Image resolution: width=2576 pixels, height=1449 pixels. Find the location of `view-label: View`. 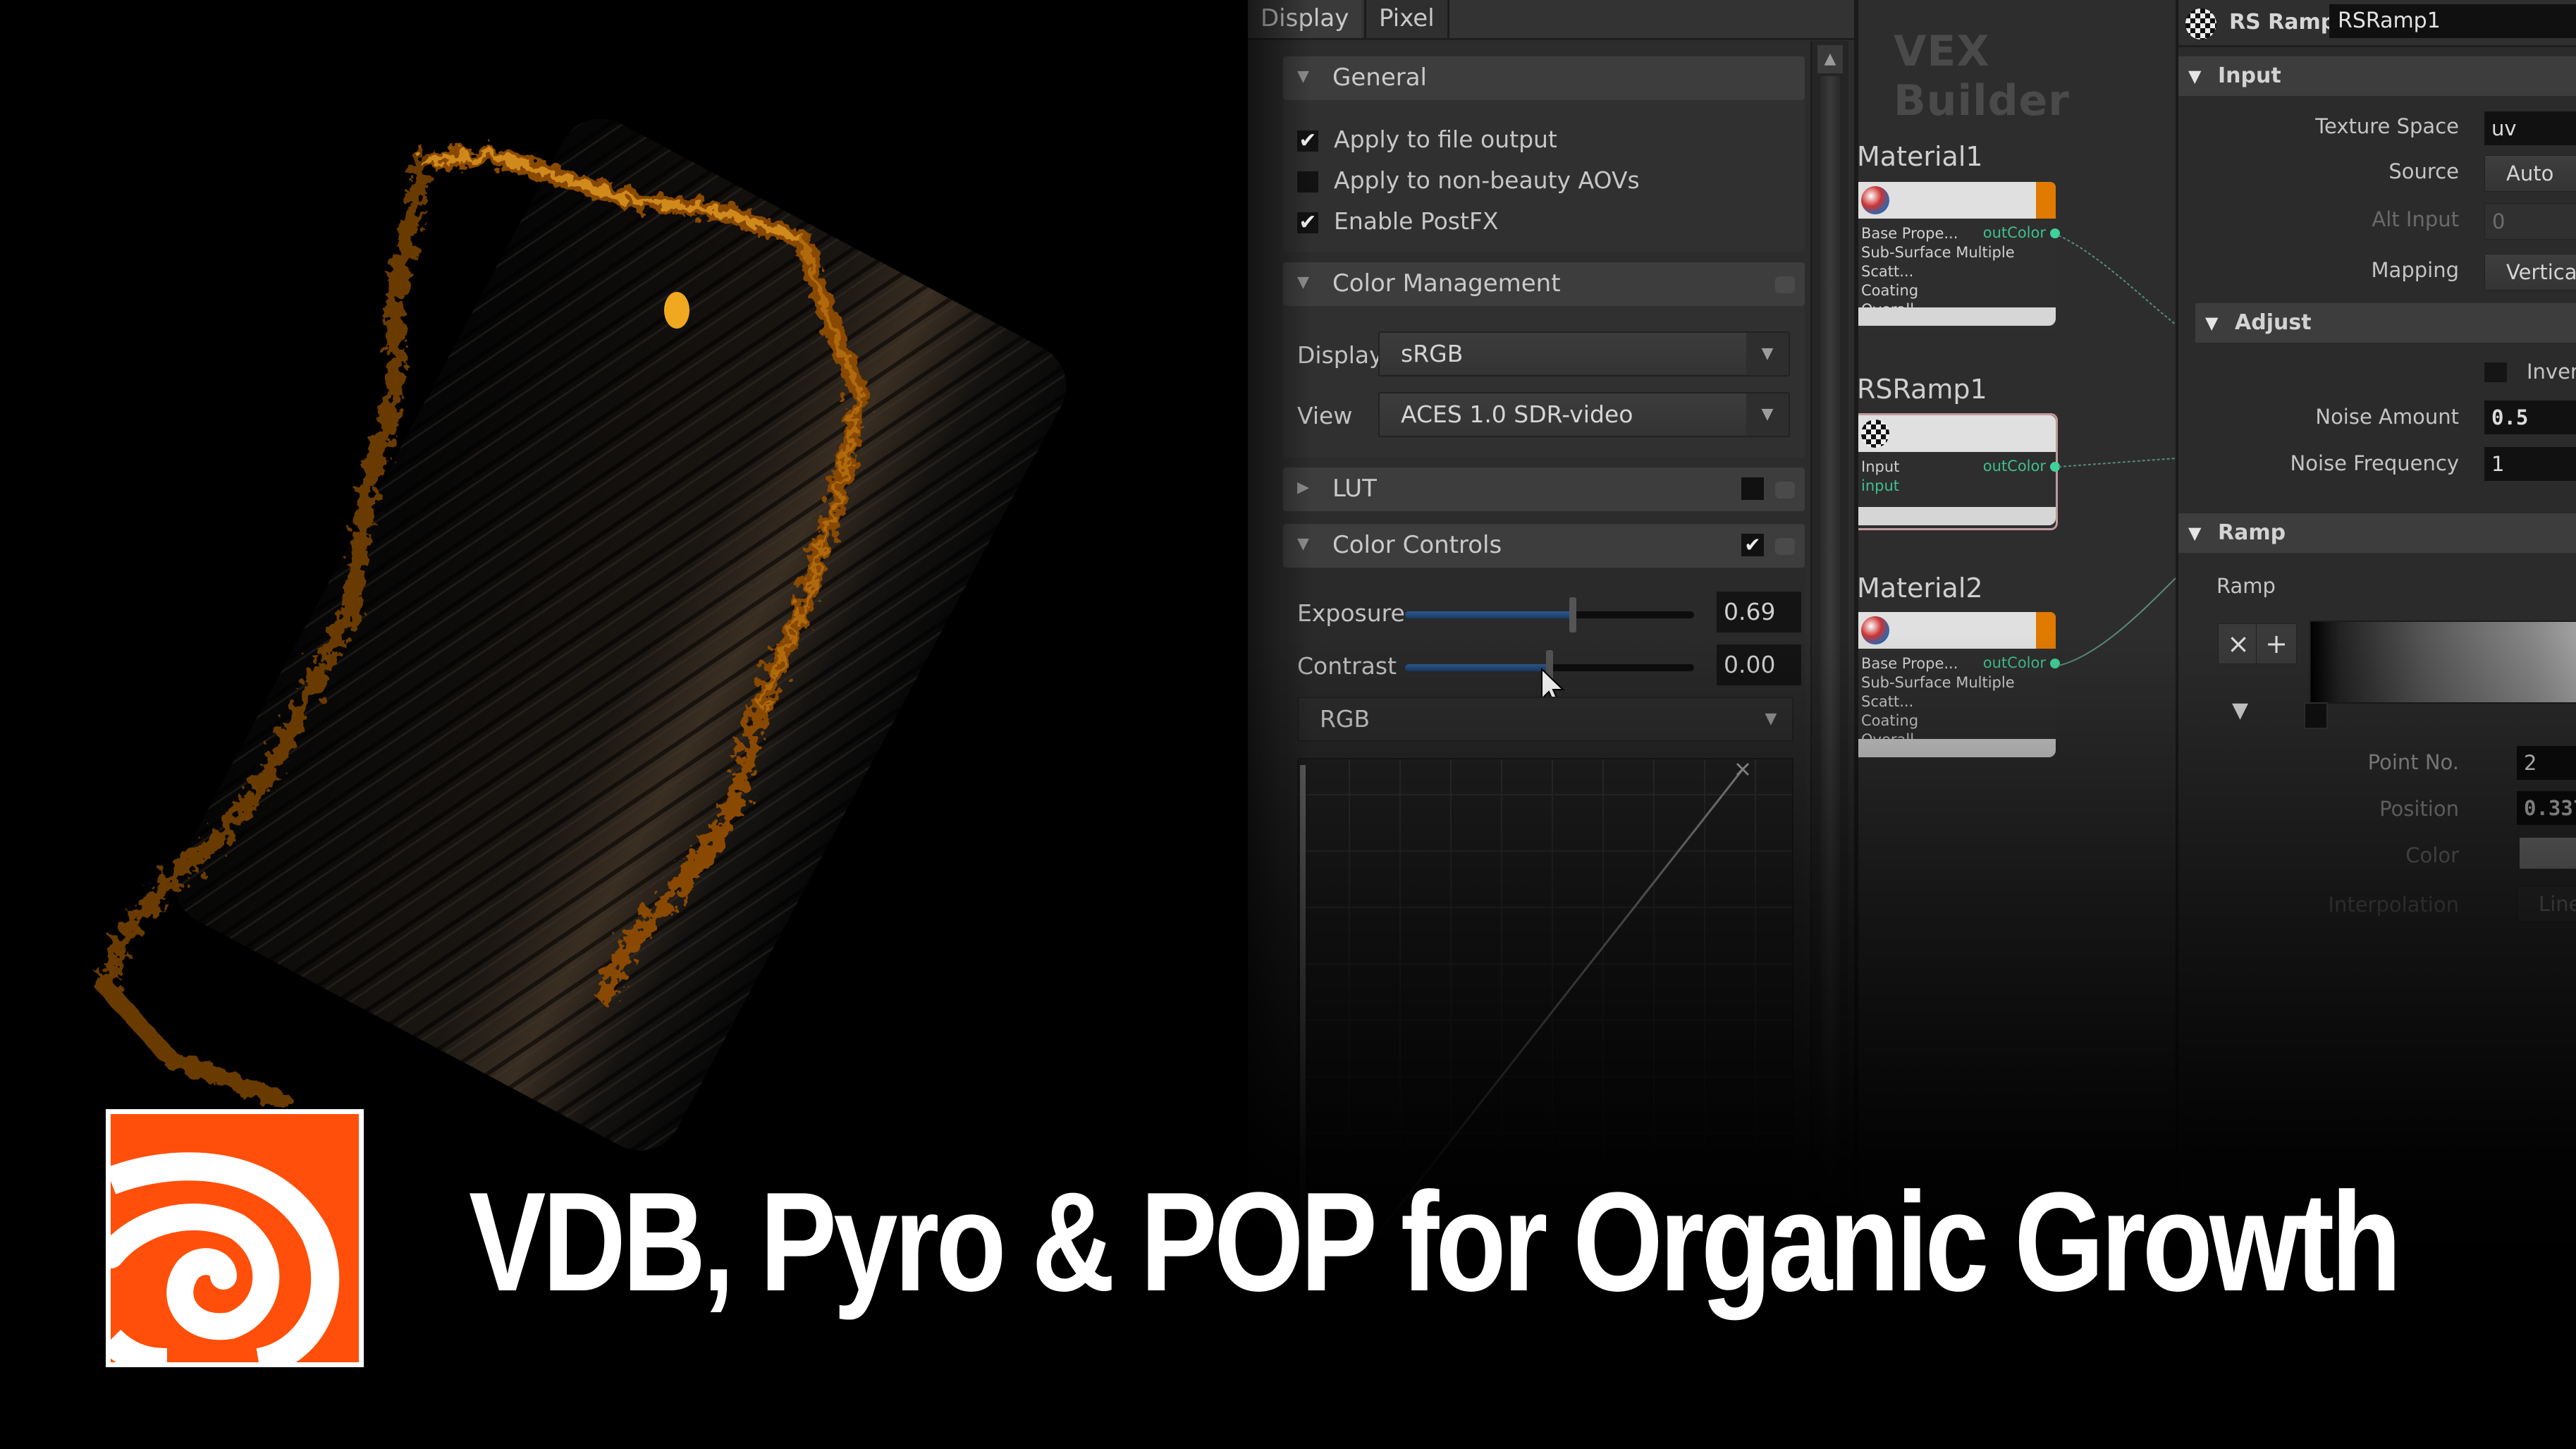

view-label: View is located at coordinates (1325, 416).